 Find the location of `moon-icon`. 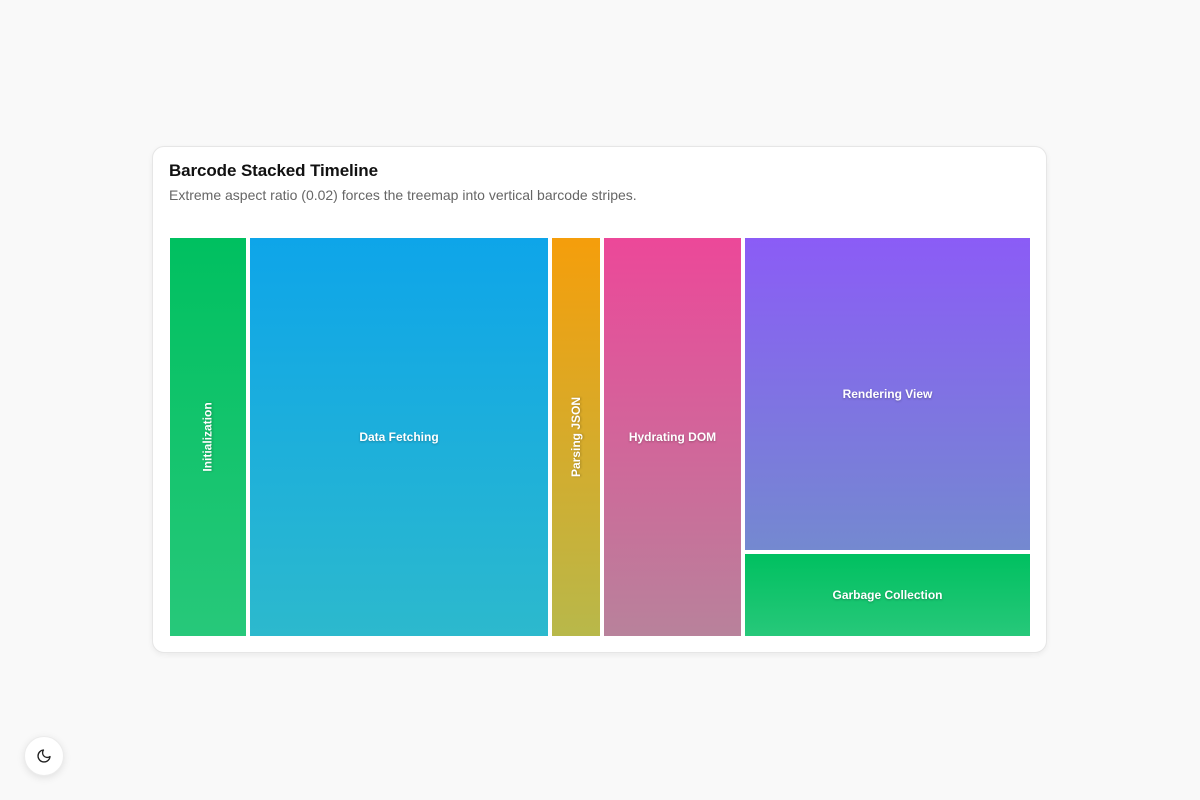

moon-icon is located at coordinates (44, 756).